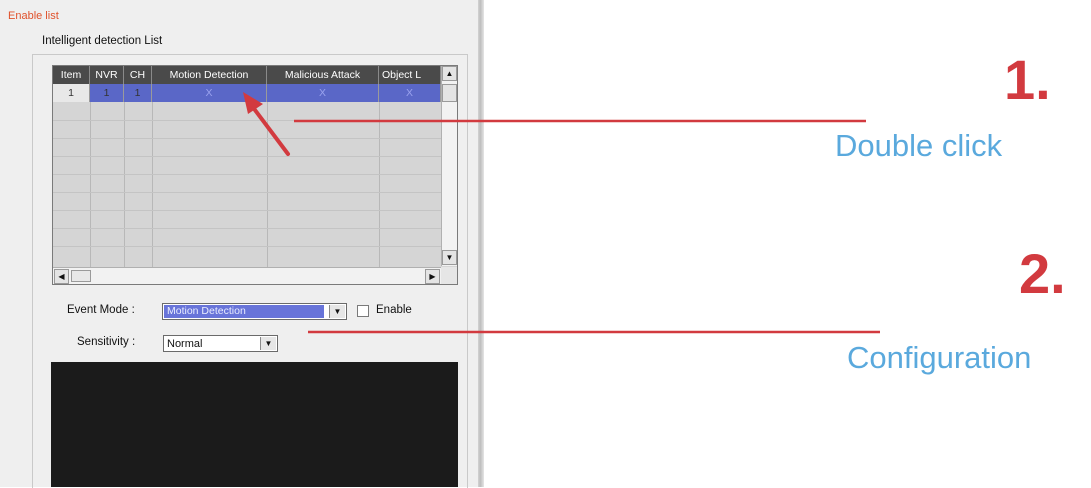 This screenshot has height=488, width=1091. I want to click on step-2-number: 2., so click(1042, 273).